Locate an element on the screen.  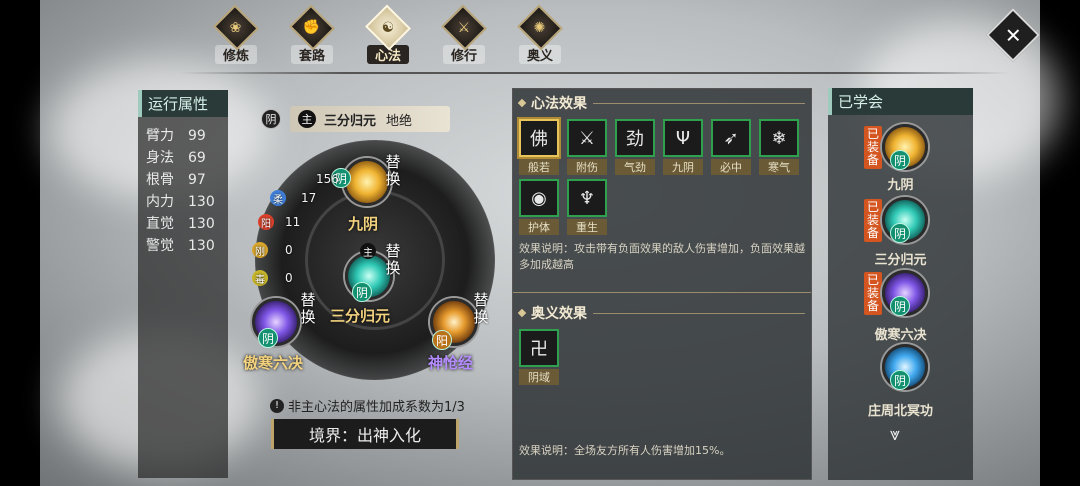
stat-value: 99 is located at coordinates (197, 136).